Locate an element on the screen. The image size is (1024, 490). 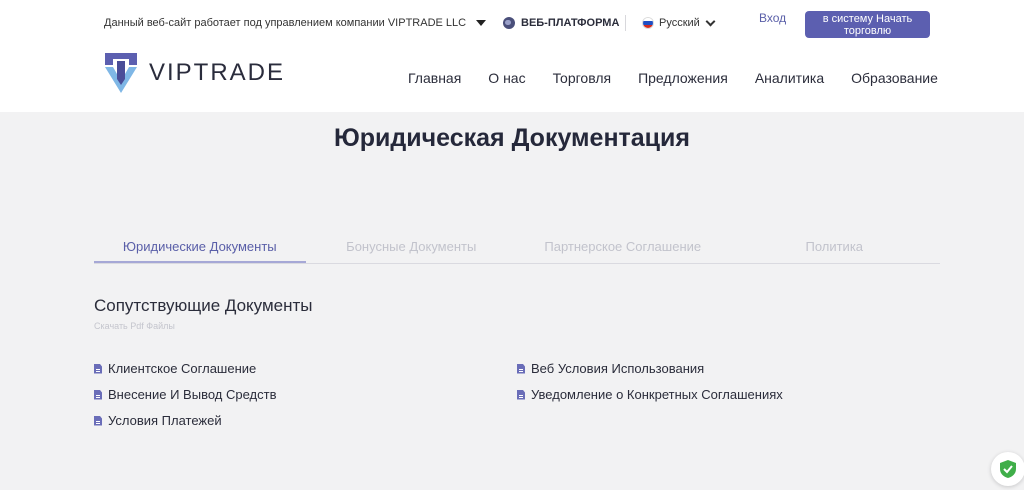
shield-check-icon is located at coordinates (1008, 469).